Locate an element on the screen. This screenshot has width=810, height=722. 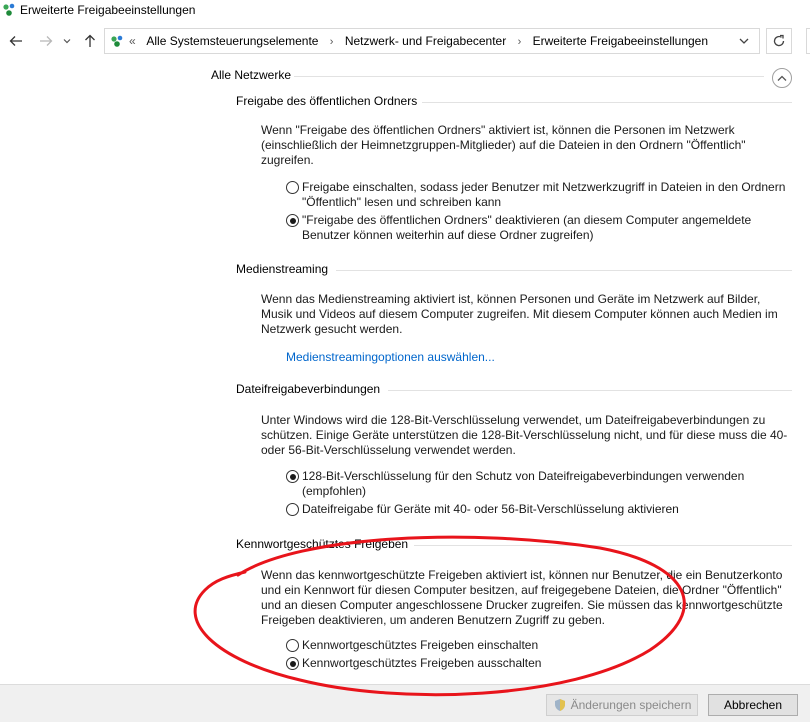
breadcrumb-item-network-center: Netzwerk- und Freigabecenter is located at coordinates (425, 41).